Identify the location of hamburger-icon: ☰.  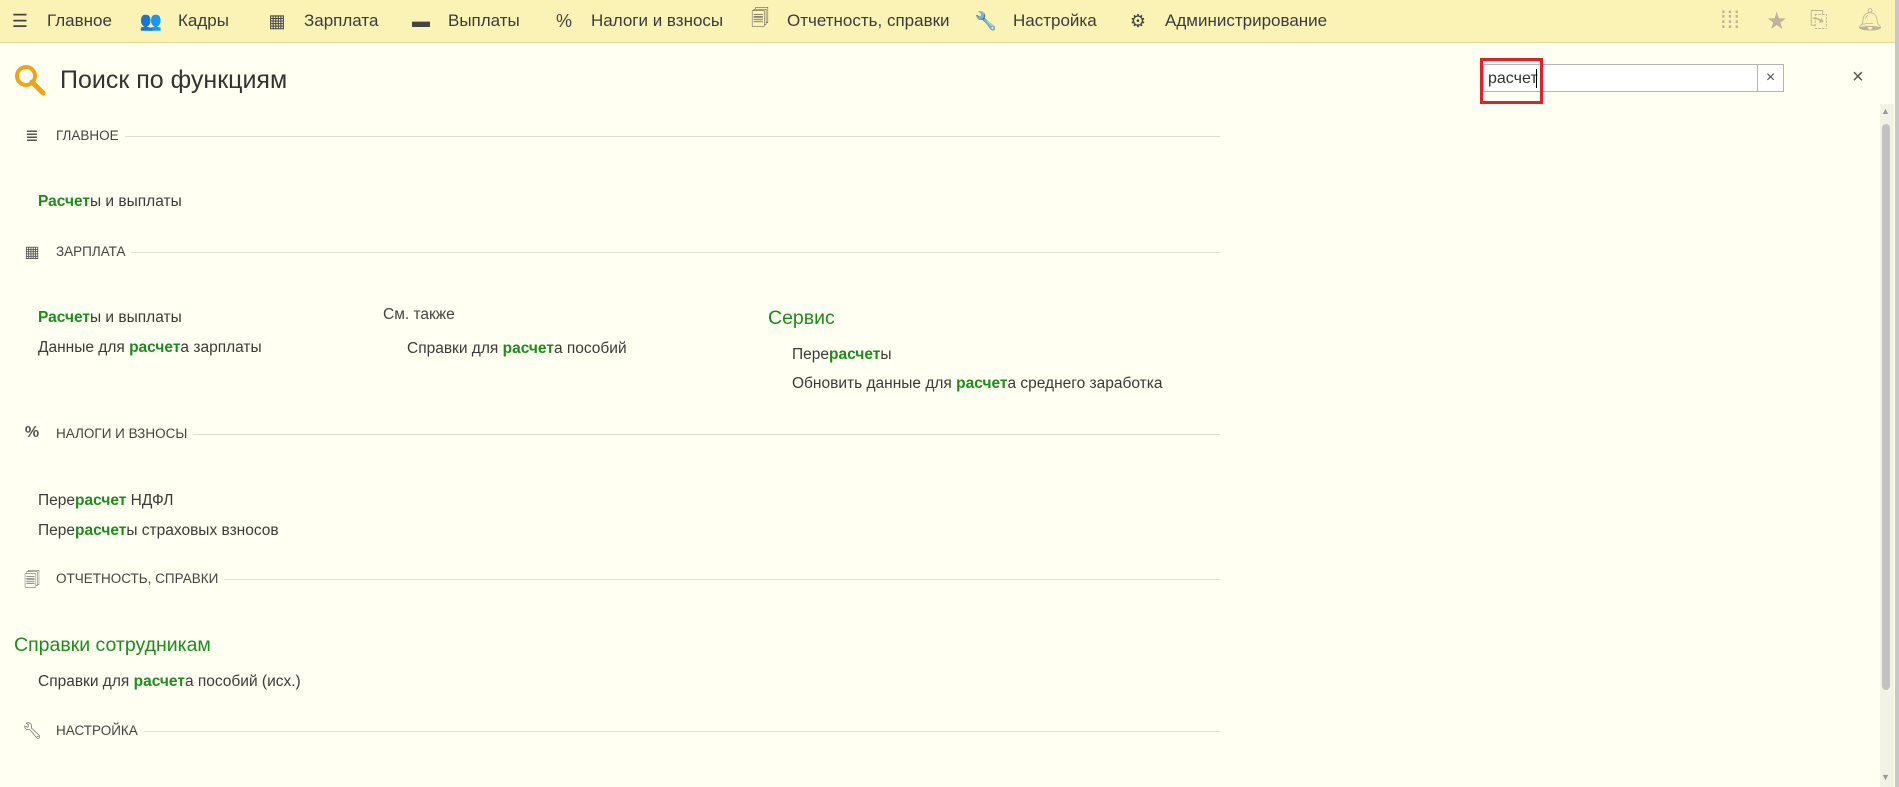
(20, 20).